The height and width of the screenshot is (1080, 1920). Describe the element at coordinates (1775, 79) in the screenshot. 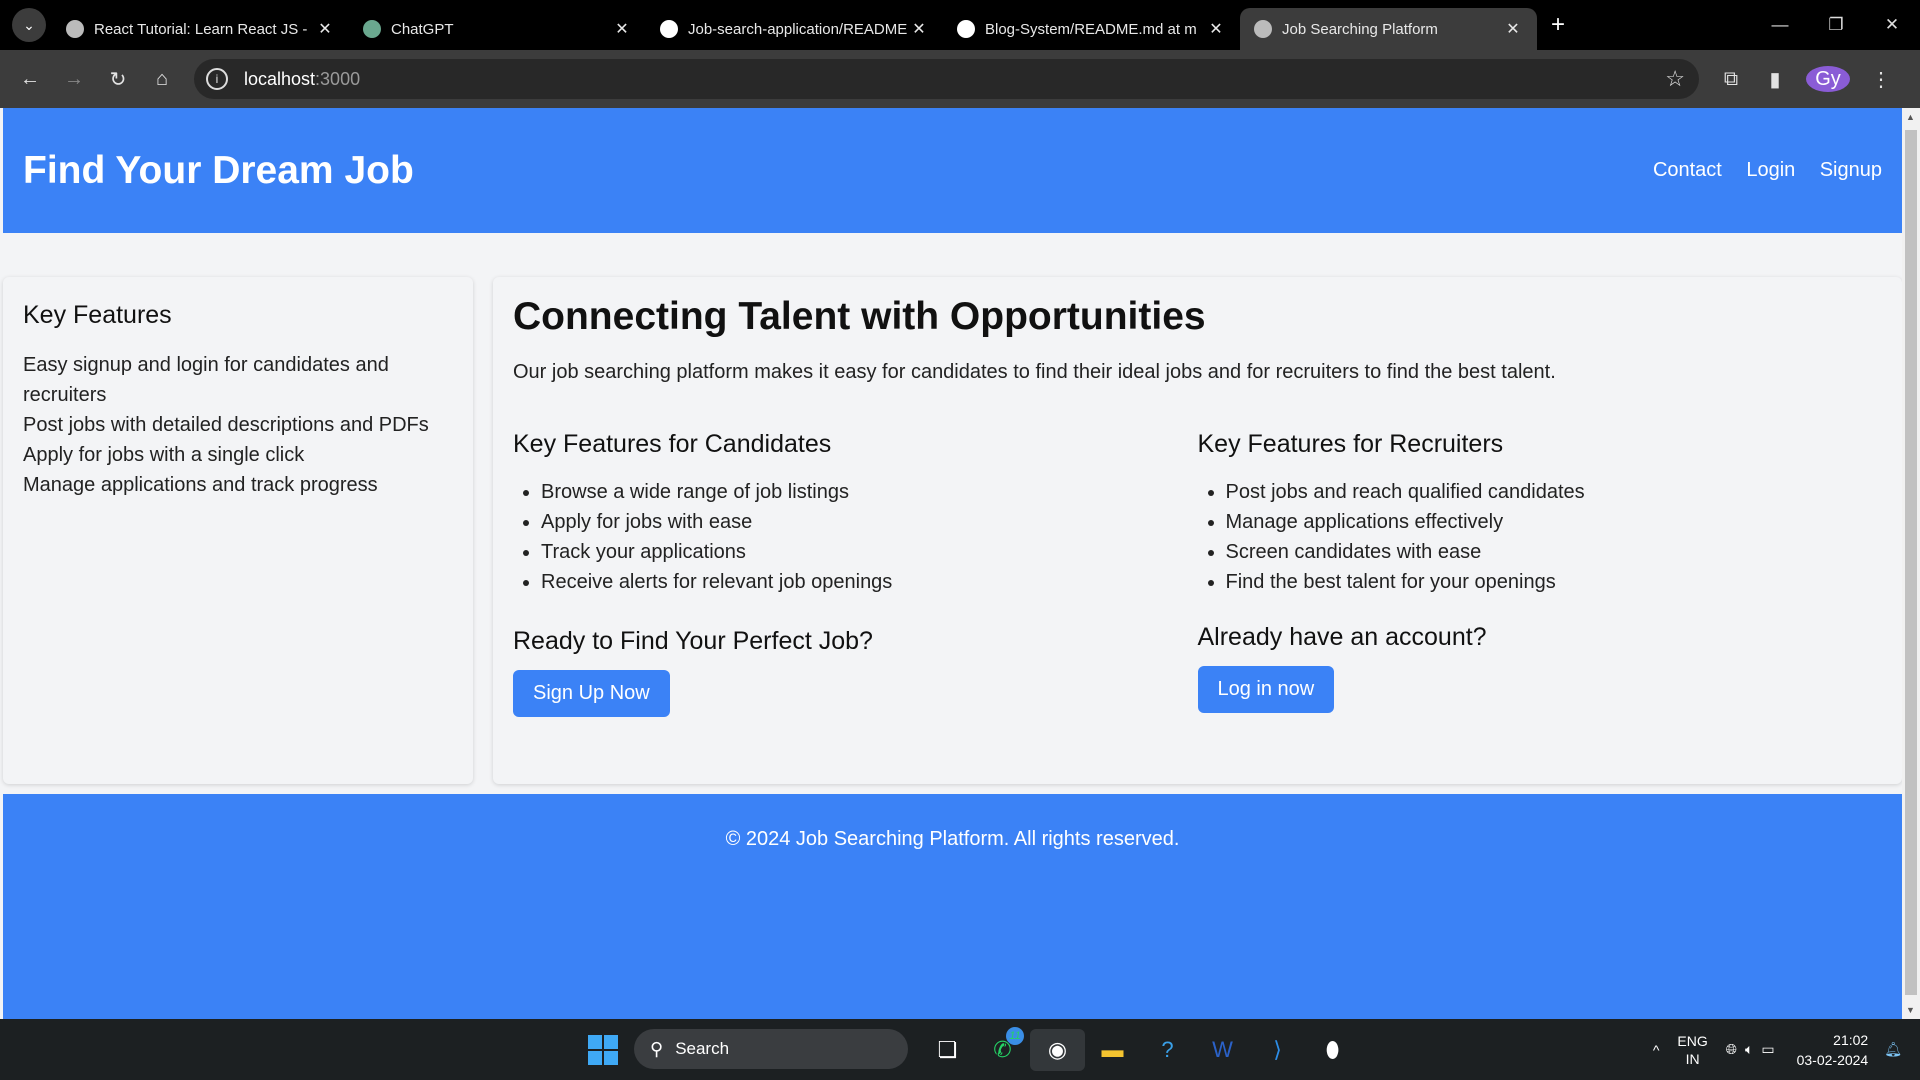

I see `side-panel-icon: ▮` at that location.